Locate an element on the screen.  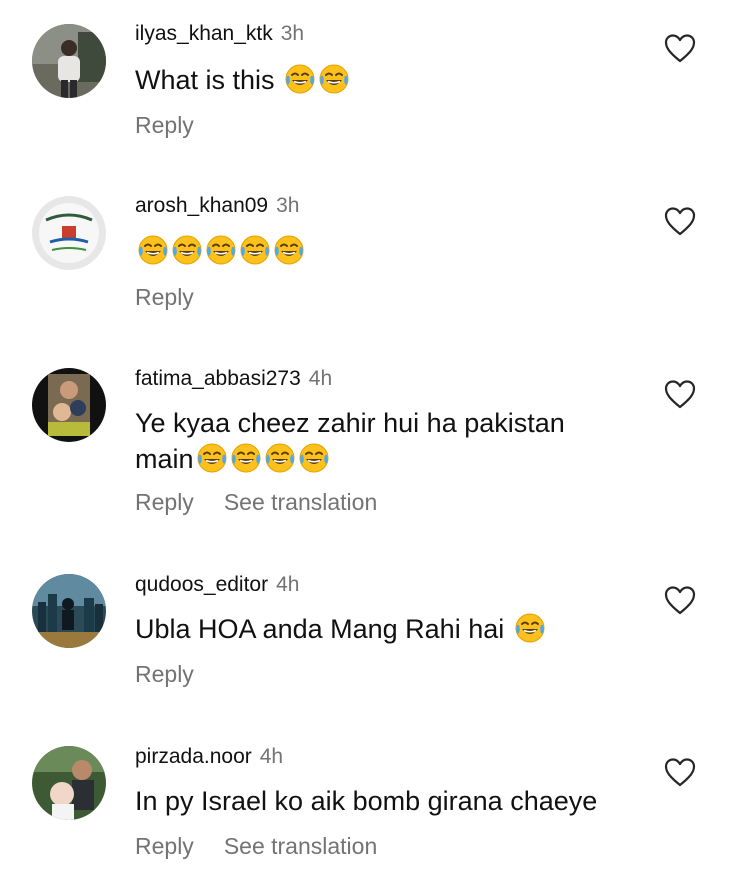
username: pirzada.noor is located at coordinates (193, 756).